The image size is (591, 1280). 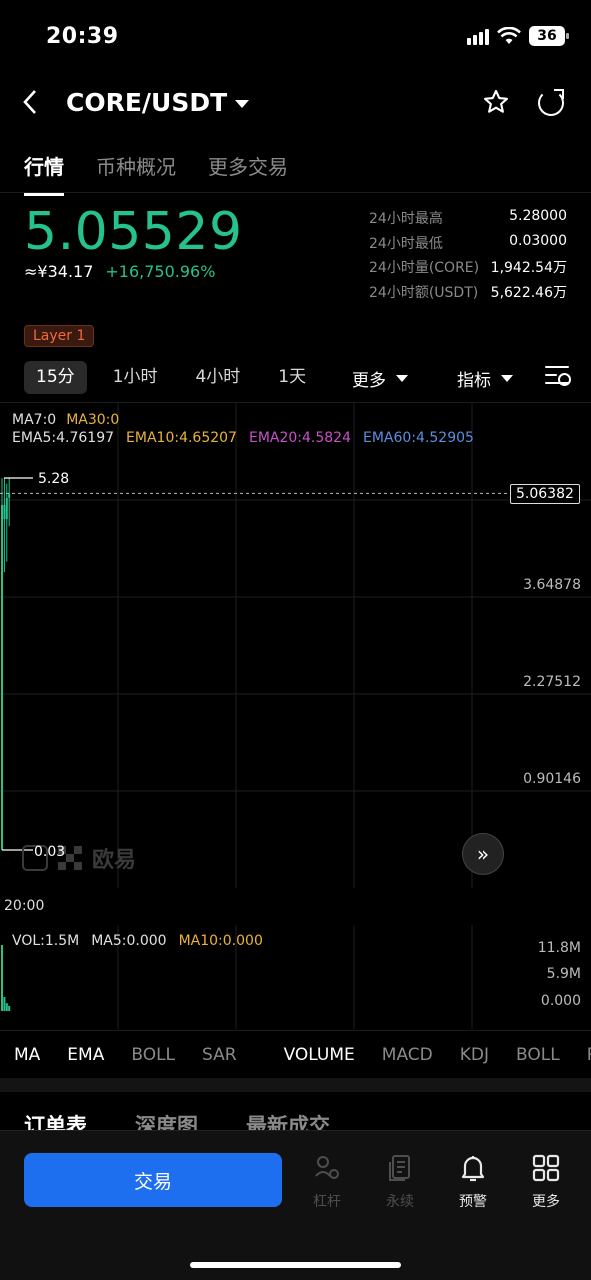 What do you see at coordinates (546, 1168) in the screenshot?
I see `grid-icon` at bounding box center [546, 1168].